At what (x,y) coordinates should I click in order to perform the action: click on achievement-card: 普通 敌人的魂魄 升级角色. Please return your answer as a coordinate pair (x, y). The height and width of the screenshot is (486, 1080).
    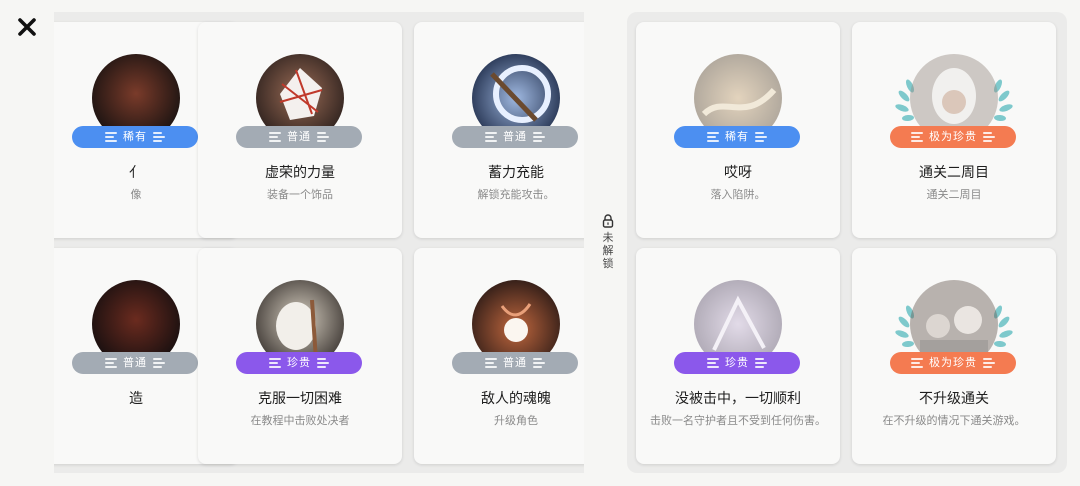
    Looking at the image, I should click on (499, 356).